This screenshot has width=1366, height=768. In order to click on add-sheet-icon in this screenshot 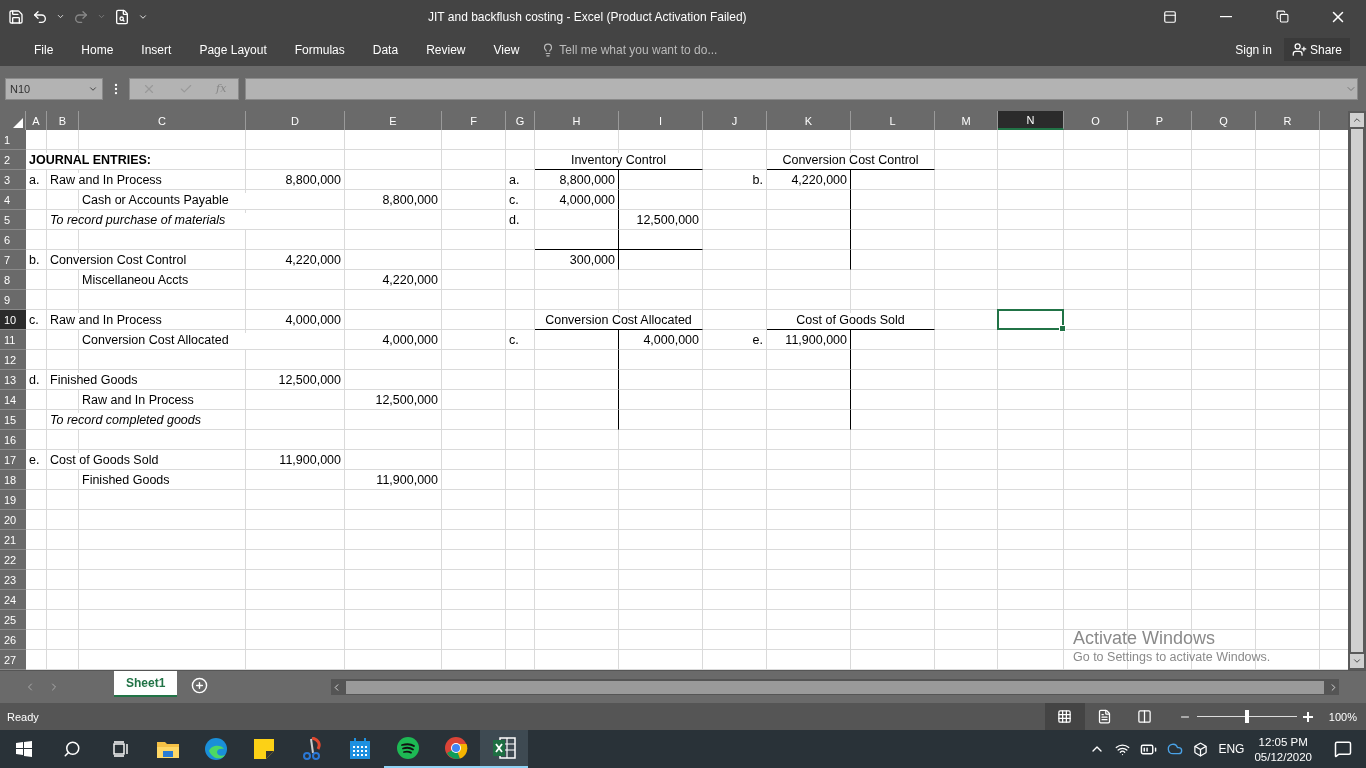, I will do `click(200, 685)`.